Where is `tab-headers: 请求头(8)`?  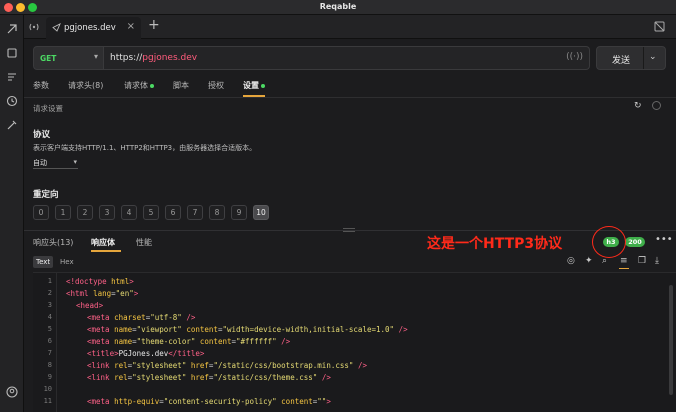 tab-headers: 请求头(8) is located at coordinates (85, 85).